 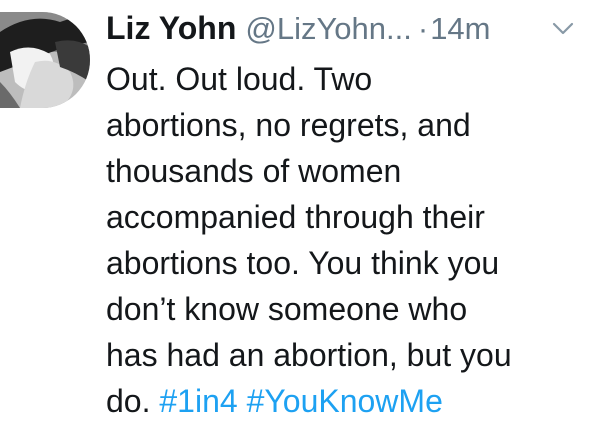 What do you see at coordinates (239, 79) in the screenshot?
I see `tweet-text-line: Out. Out loud. Two` at bounding box center [239, 79].